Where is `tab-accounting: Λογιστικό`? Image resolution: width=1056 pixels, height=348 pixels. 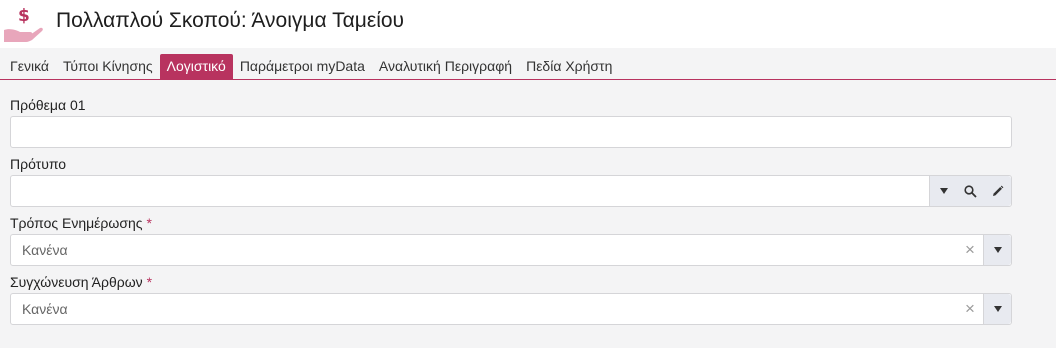
tab-accounting: Λογιστικό is located at coordinates (196, 66).